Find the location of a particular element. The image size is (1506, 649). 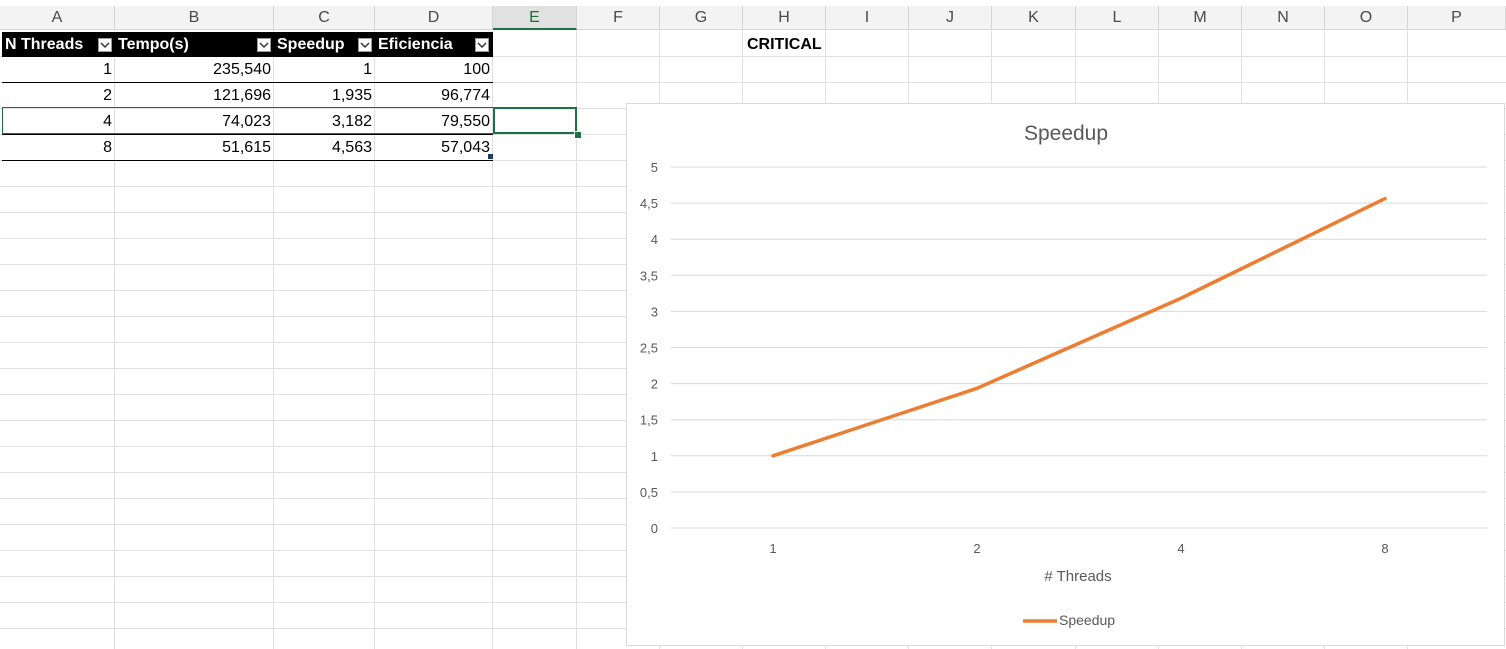

cell-b3: 121,696 is located at coordinates (194, 95).